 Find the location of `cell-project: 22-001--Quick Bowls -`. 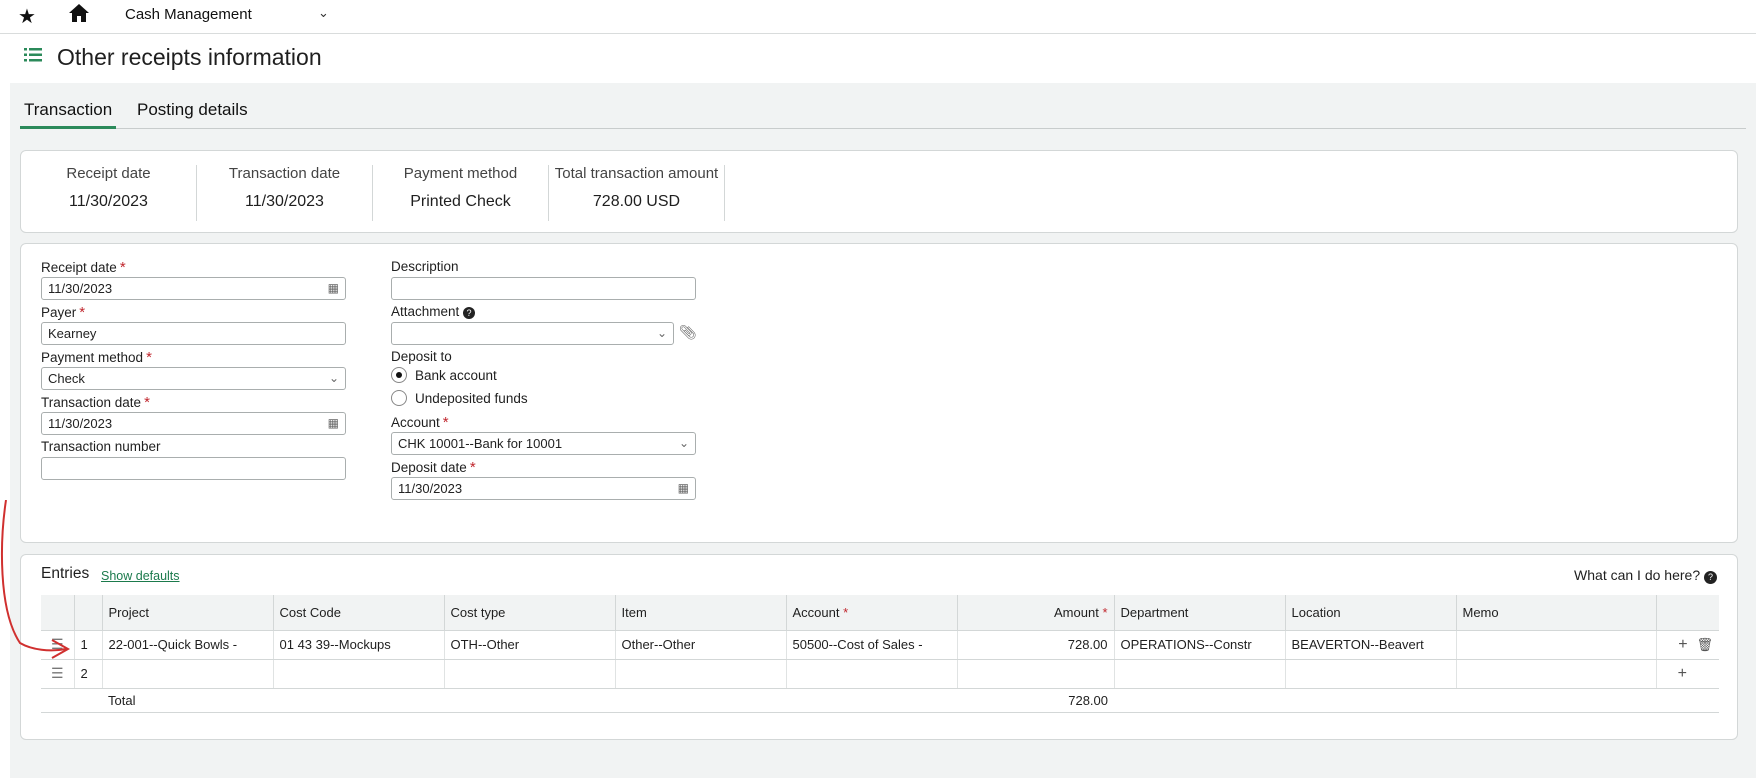

cell-project: 22-001--Quick Bowls - is located at coordinates (188, 645).